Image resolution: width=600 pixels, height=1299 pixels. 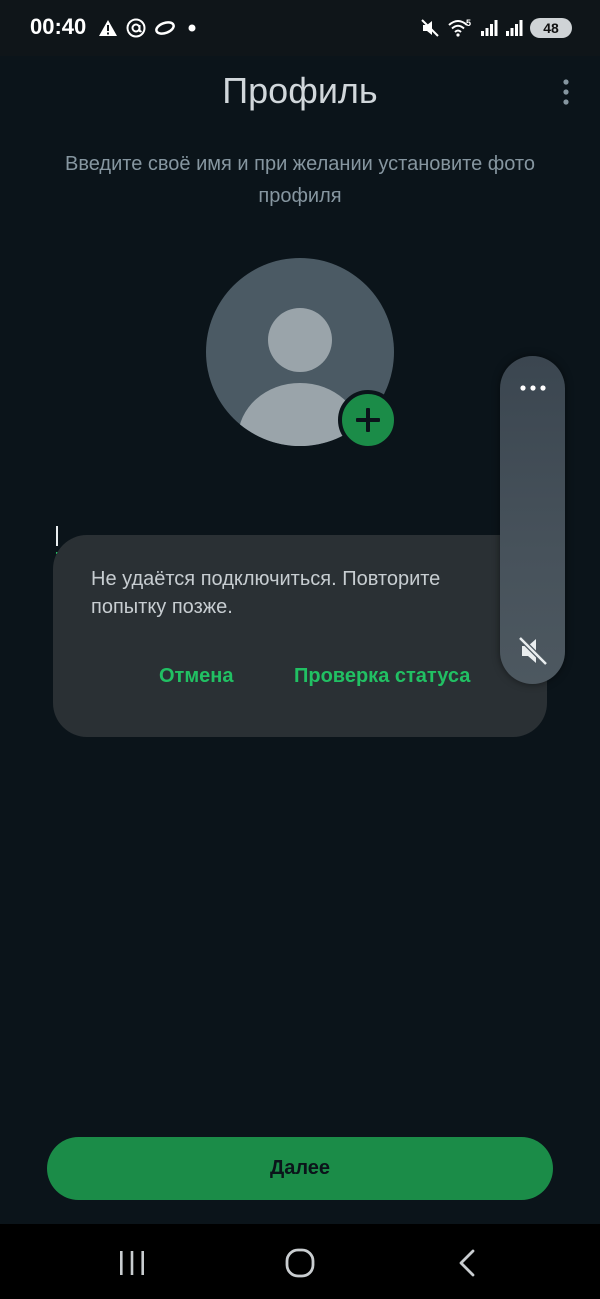 I want to click on volume-panel, so click(x=532, y=520).